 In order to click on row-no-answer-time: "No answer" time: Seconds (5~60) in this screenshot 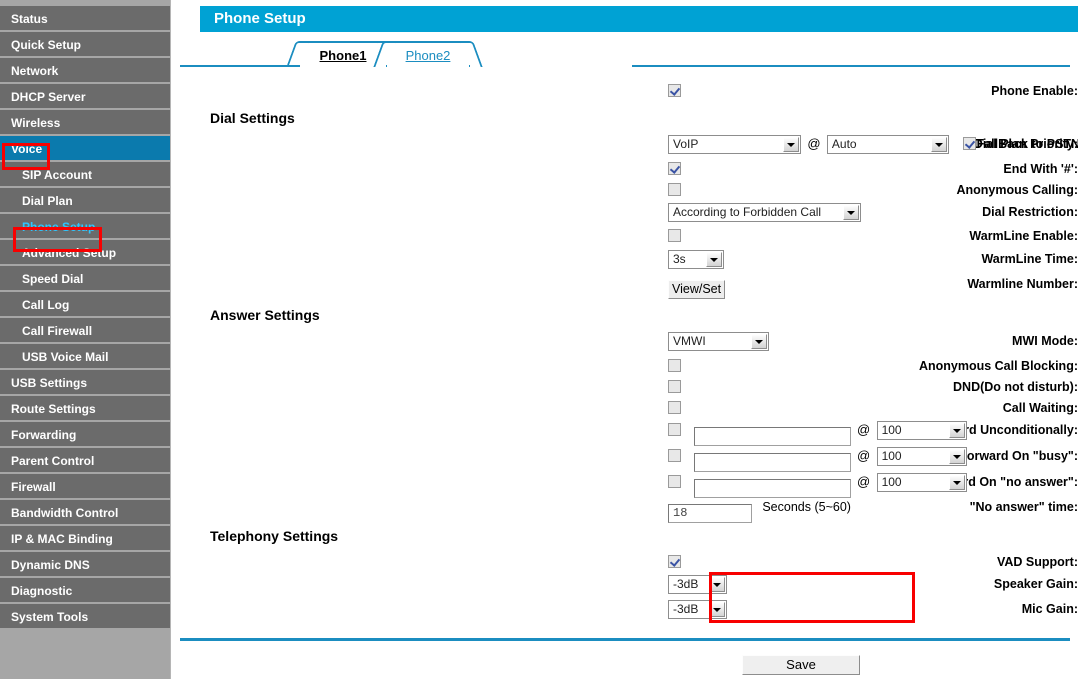, I will do `click(625, 509)`.